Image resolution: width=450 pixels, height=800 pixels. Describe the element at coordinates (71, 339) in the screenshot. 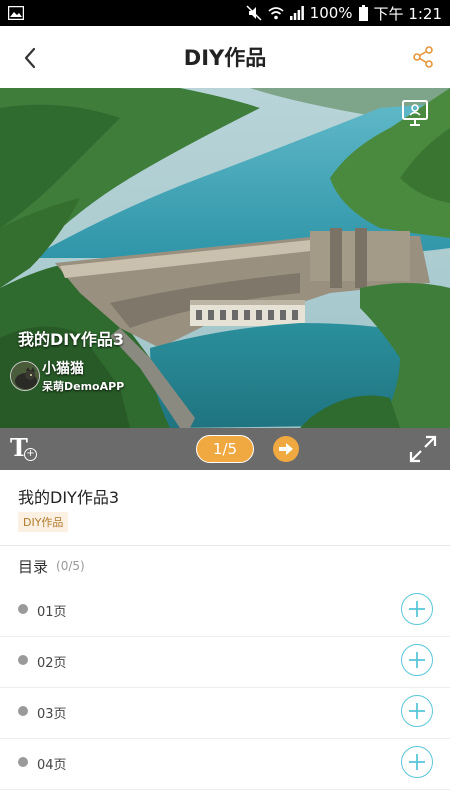

I see `work-title-overlay: 我的DIY作品3` at that location.